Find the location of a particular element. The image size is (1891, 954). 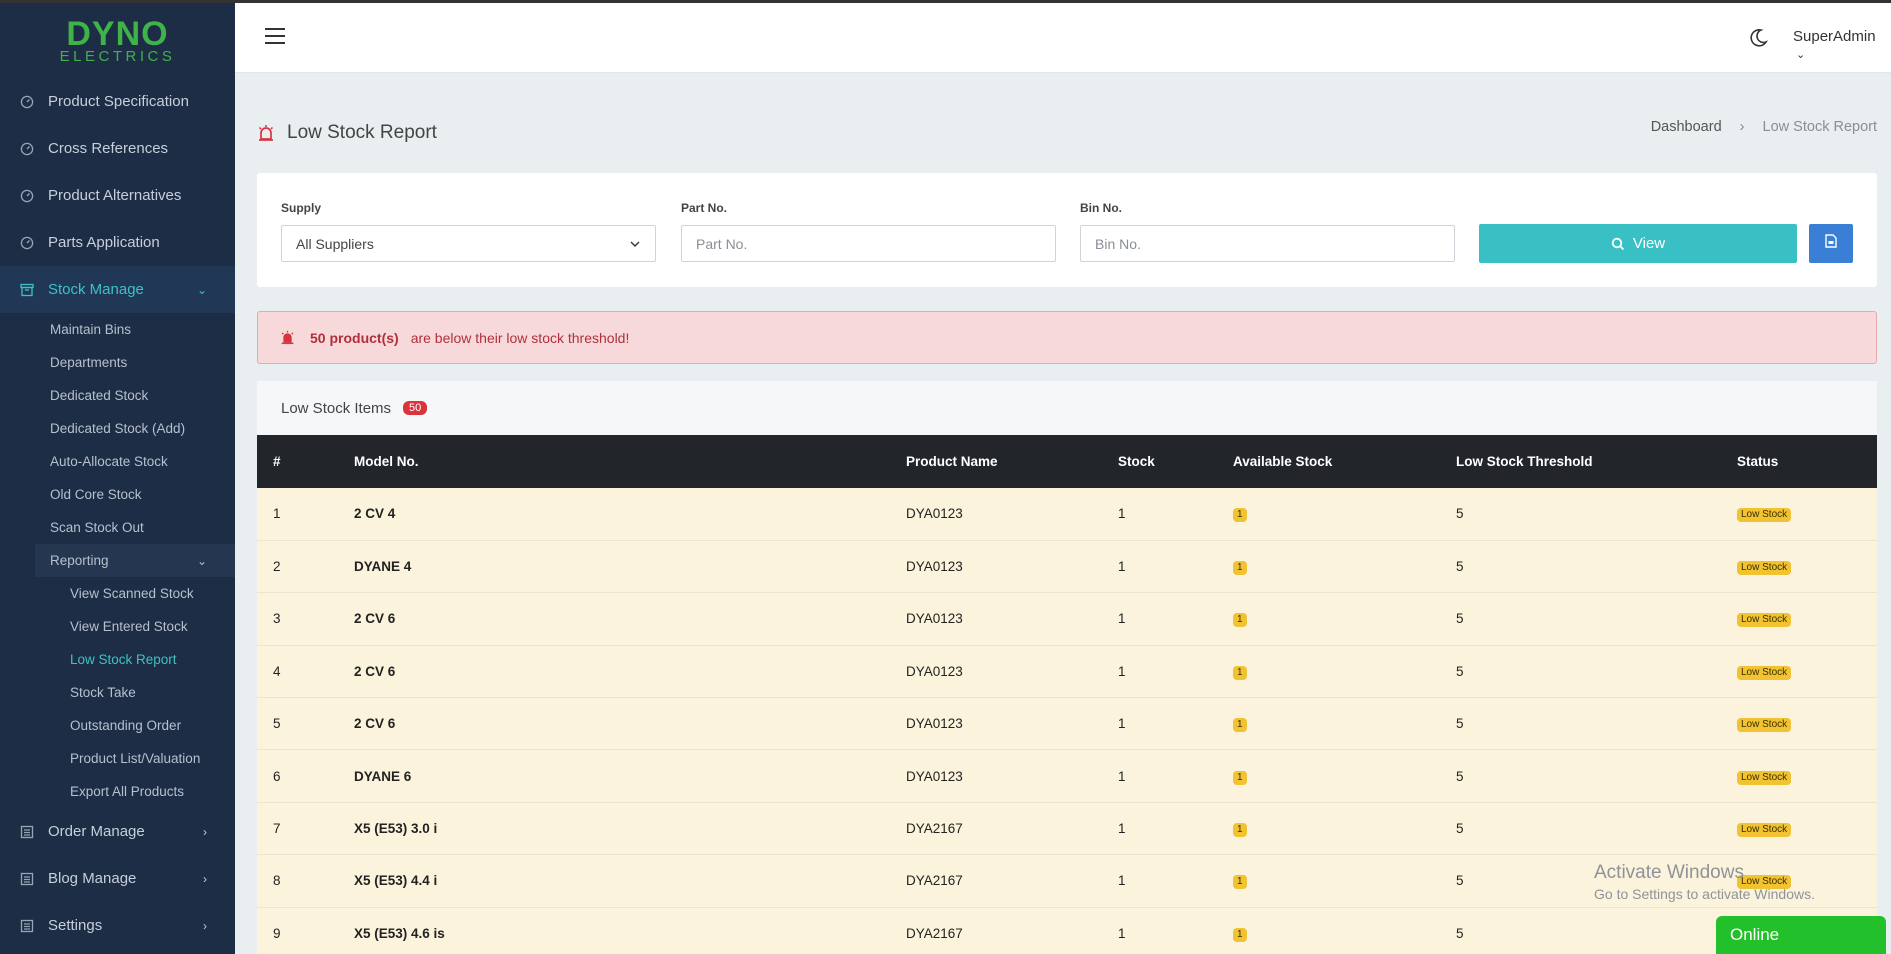

row-number: 4 is located at coordinates (277, 671).